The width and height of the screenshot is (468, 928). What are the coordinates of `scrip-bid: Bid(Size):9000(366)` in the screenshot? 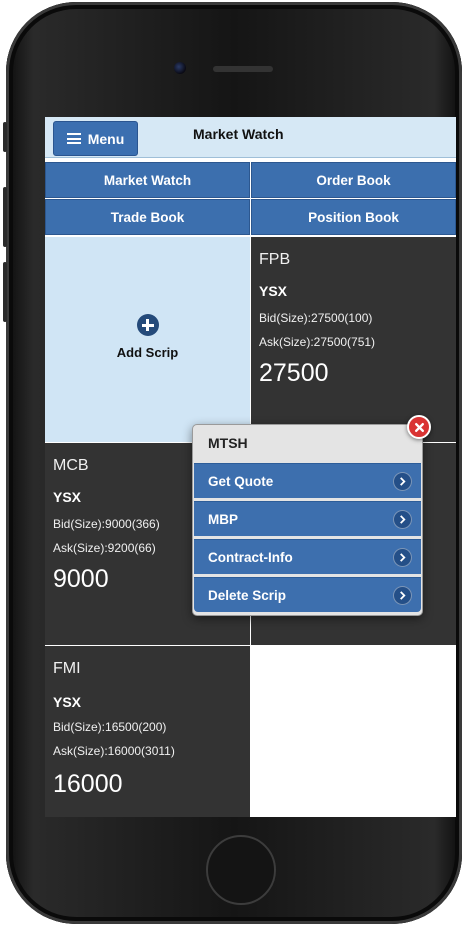 It's located at (106, 524).